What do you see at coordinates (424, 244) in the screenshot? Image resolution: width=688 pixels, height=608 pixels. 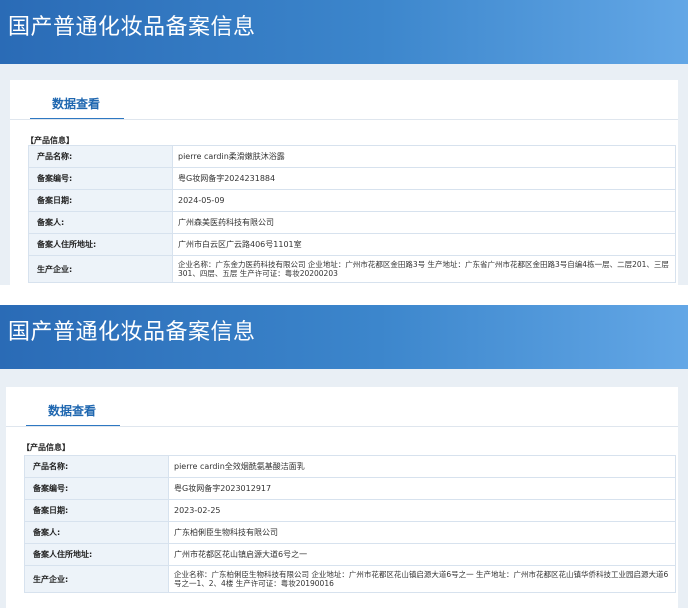 I see `row-value-registrant-address: 广州市白云区广云路406号1101室` at bounding box center [424, 244].